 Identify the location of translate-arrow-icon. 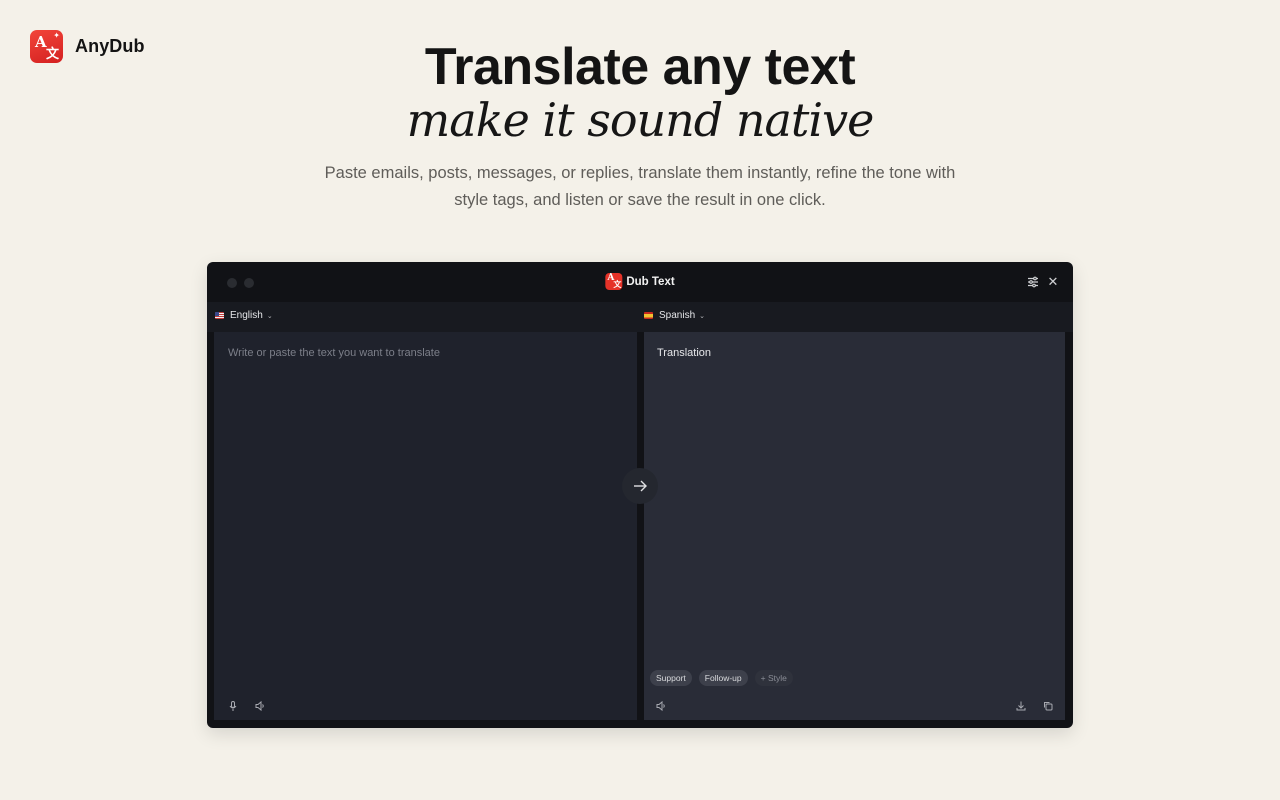
(640, 486).